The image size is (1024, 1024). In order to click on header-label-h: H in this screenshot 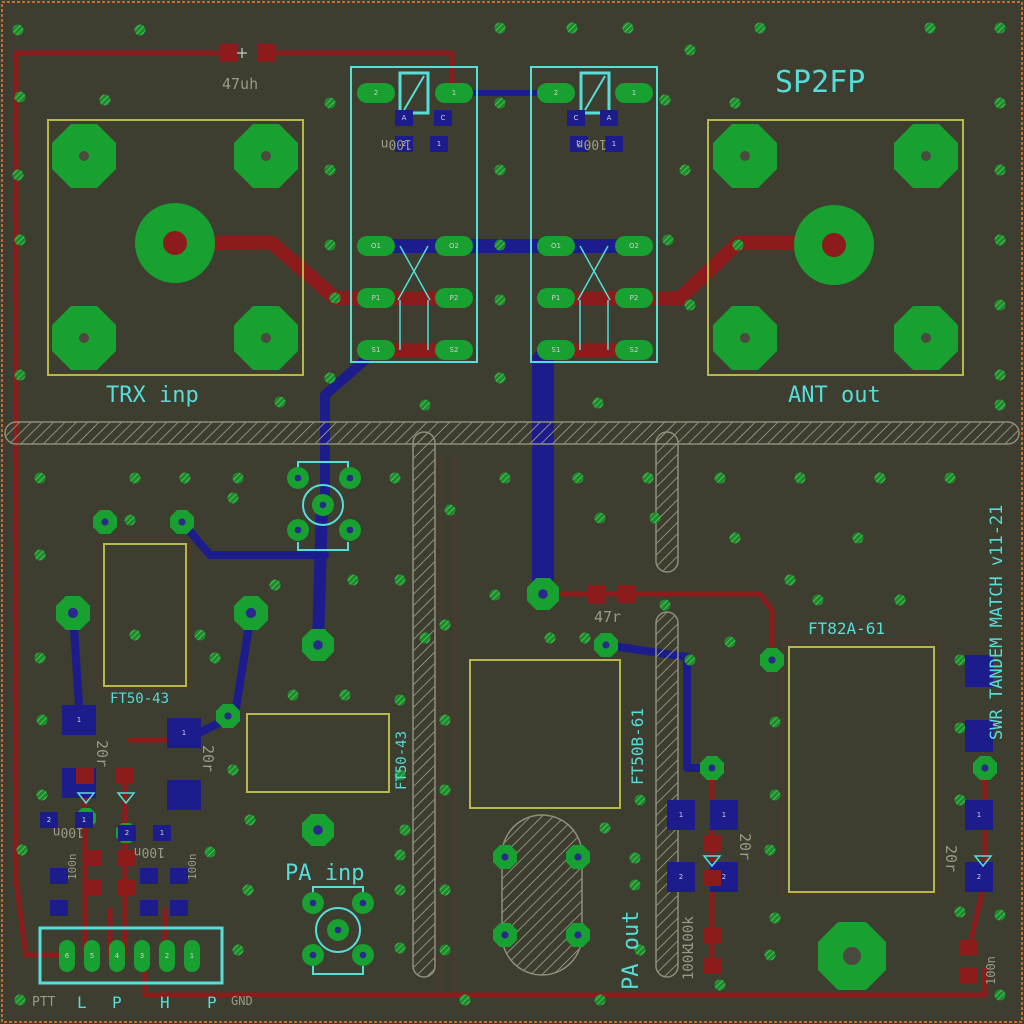, I will do `click(165, 1002)`.